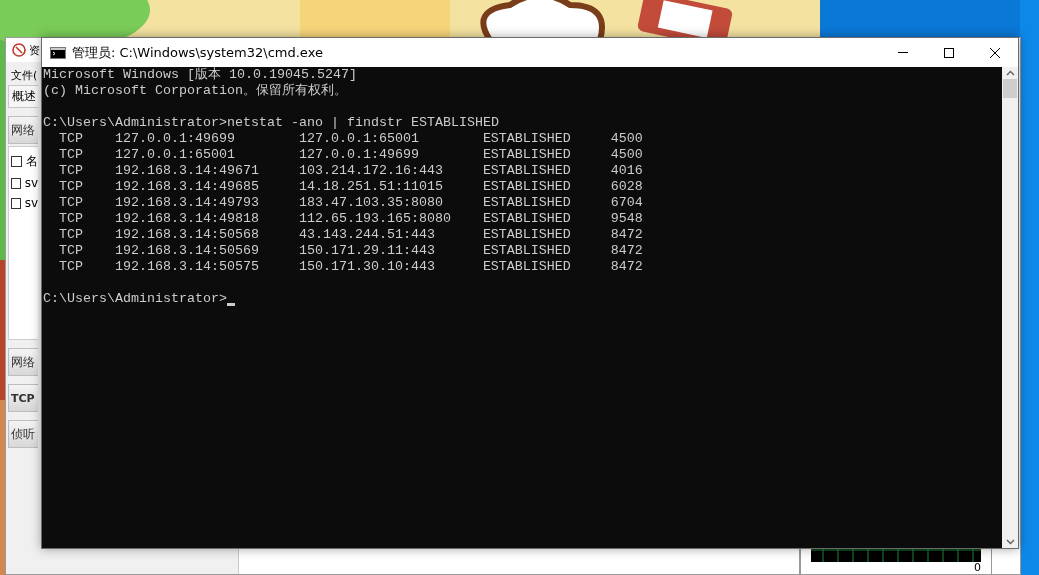 The width and height of the screenshot is (1039, 575). I want to click on table-cell: 150.171.30.10:443, so click(366, 267).